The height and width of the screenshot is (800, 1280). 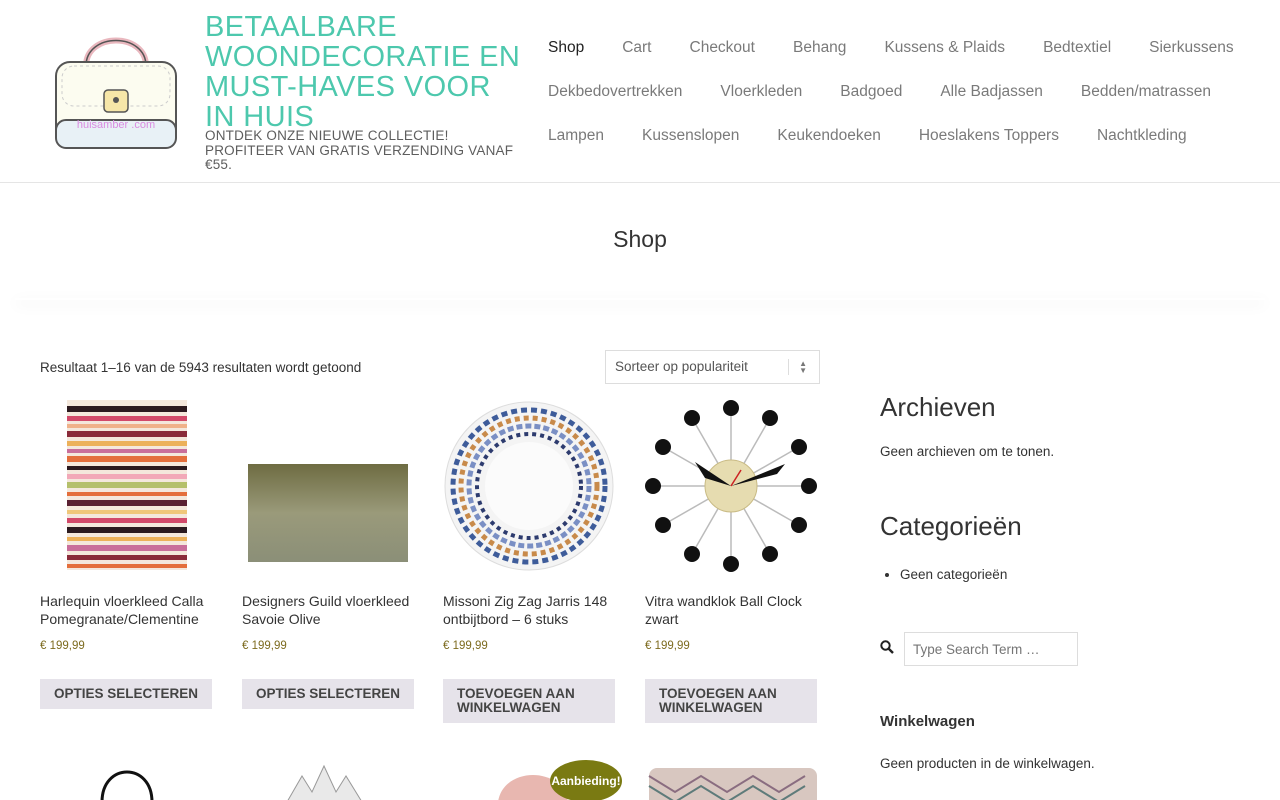 I want to click on sale-badge: Aanbieding!, so click(x=586, y=780).